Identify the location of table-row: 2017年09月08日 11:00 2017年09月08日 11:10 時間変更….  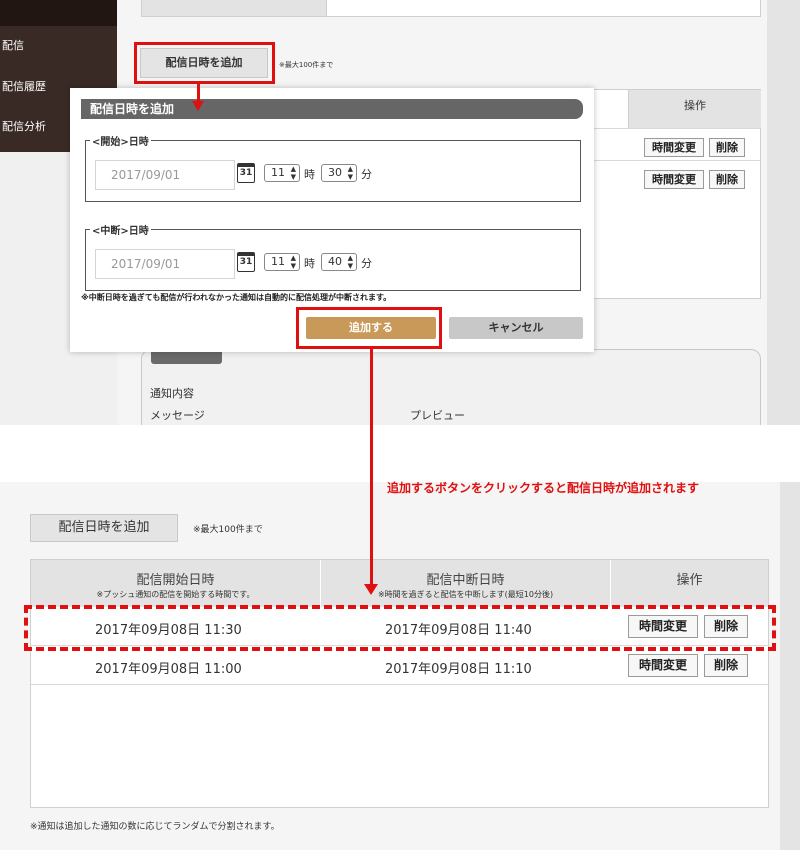
(399, 666).